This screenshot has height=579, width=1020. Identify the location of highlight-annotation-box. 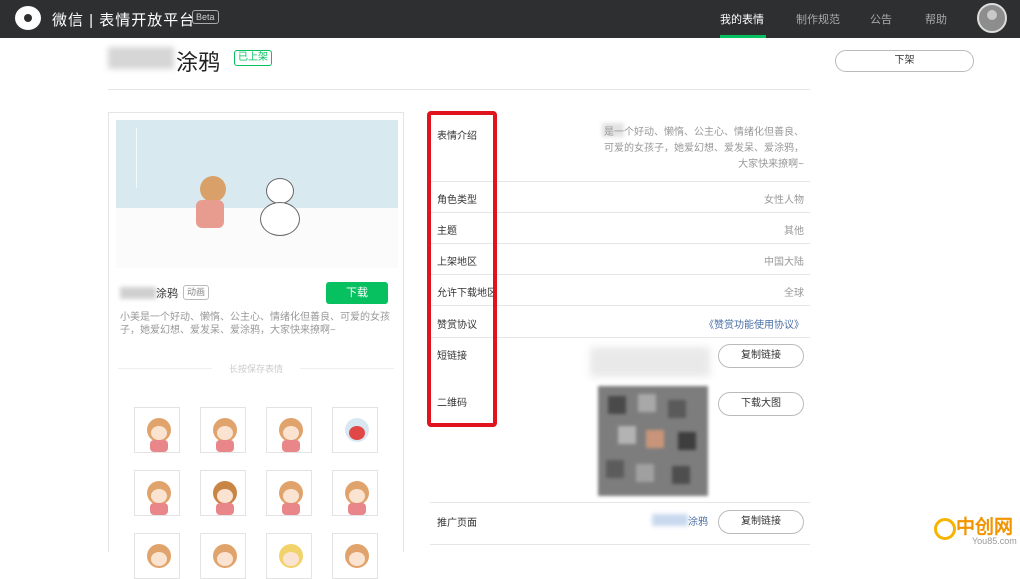
(462, 269).